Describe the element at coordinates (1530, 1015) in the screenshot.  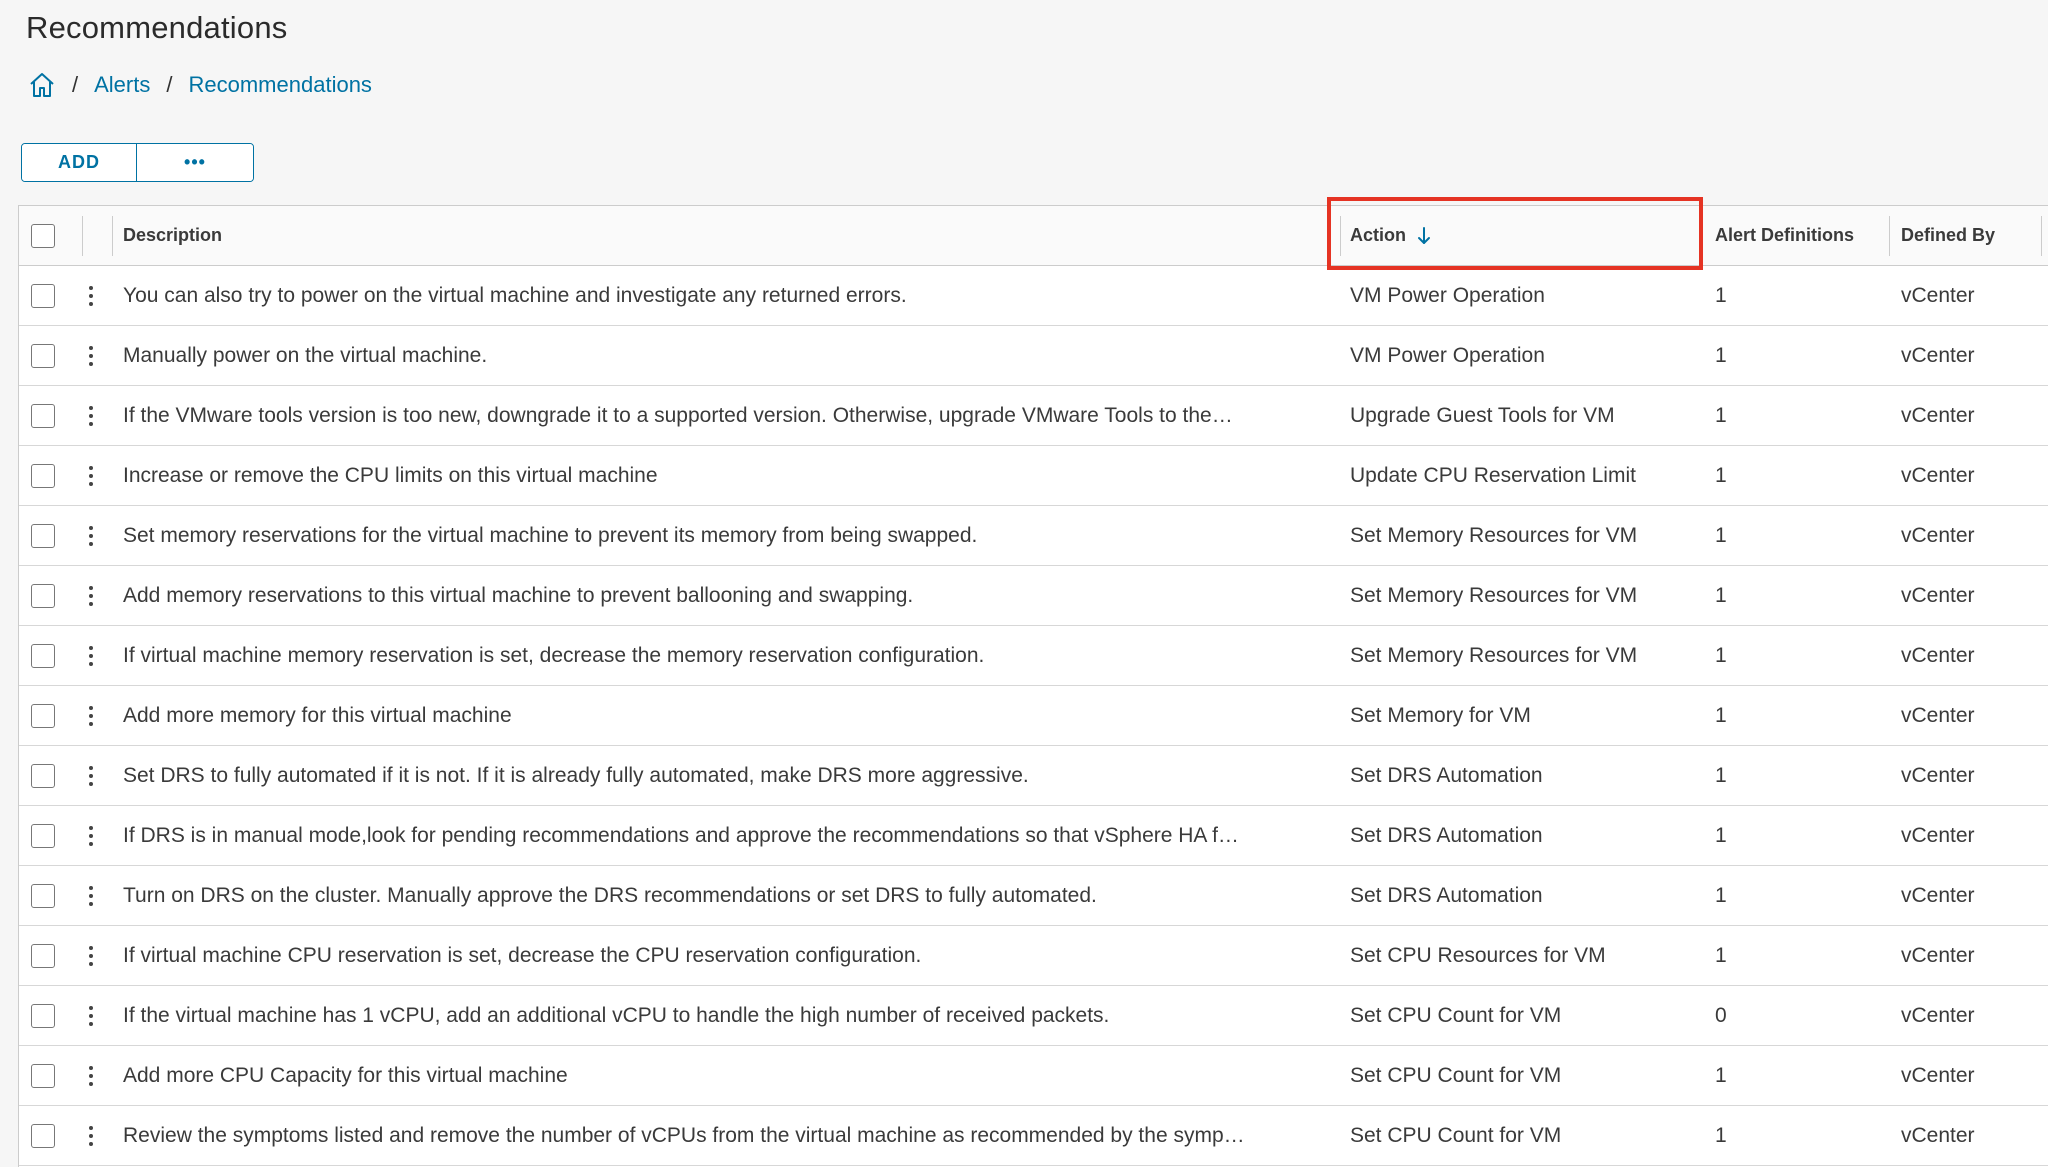
I see `action-cell: Set CPU Count for VM` at that location.